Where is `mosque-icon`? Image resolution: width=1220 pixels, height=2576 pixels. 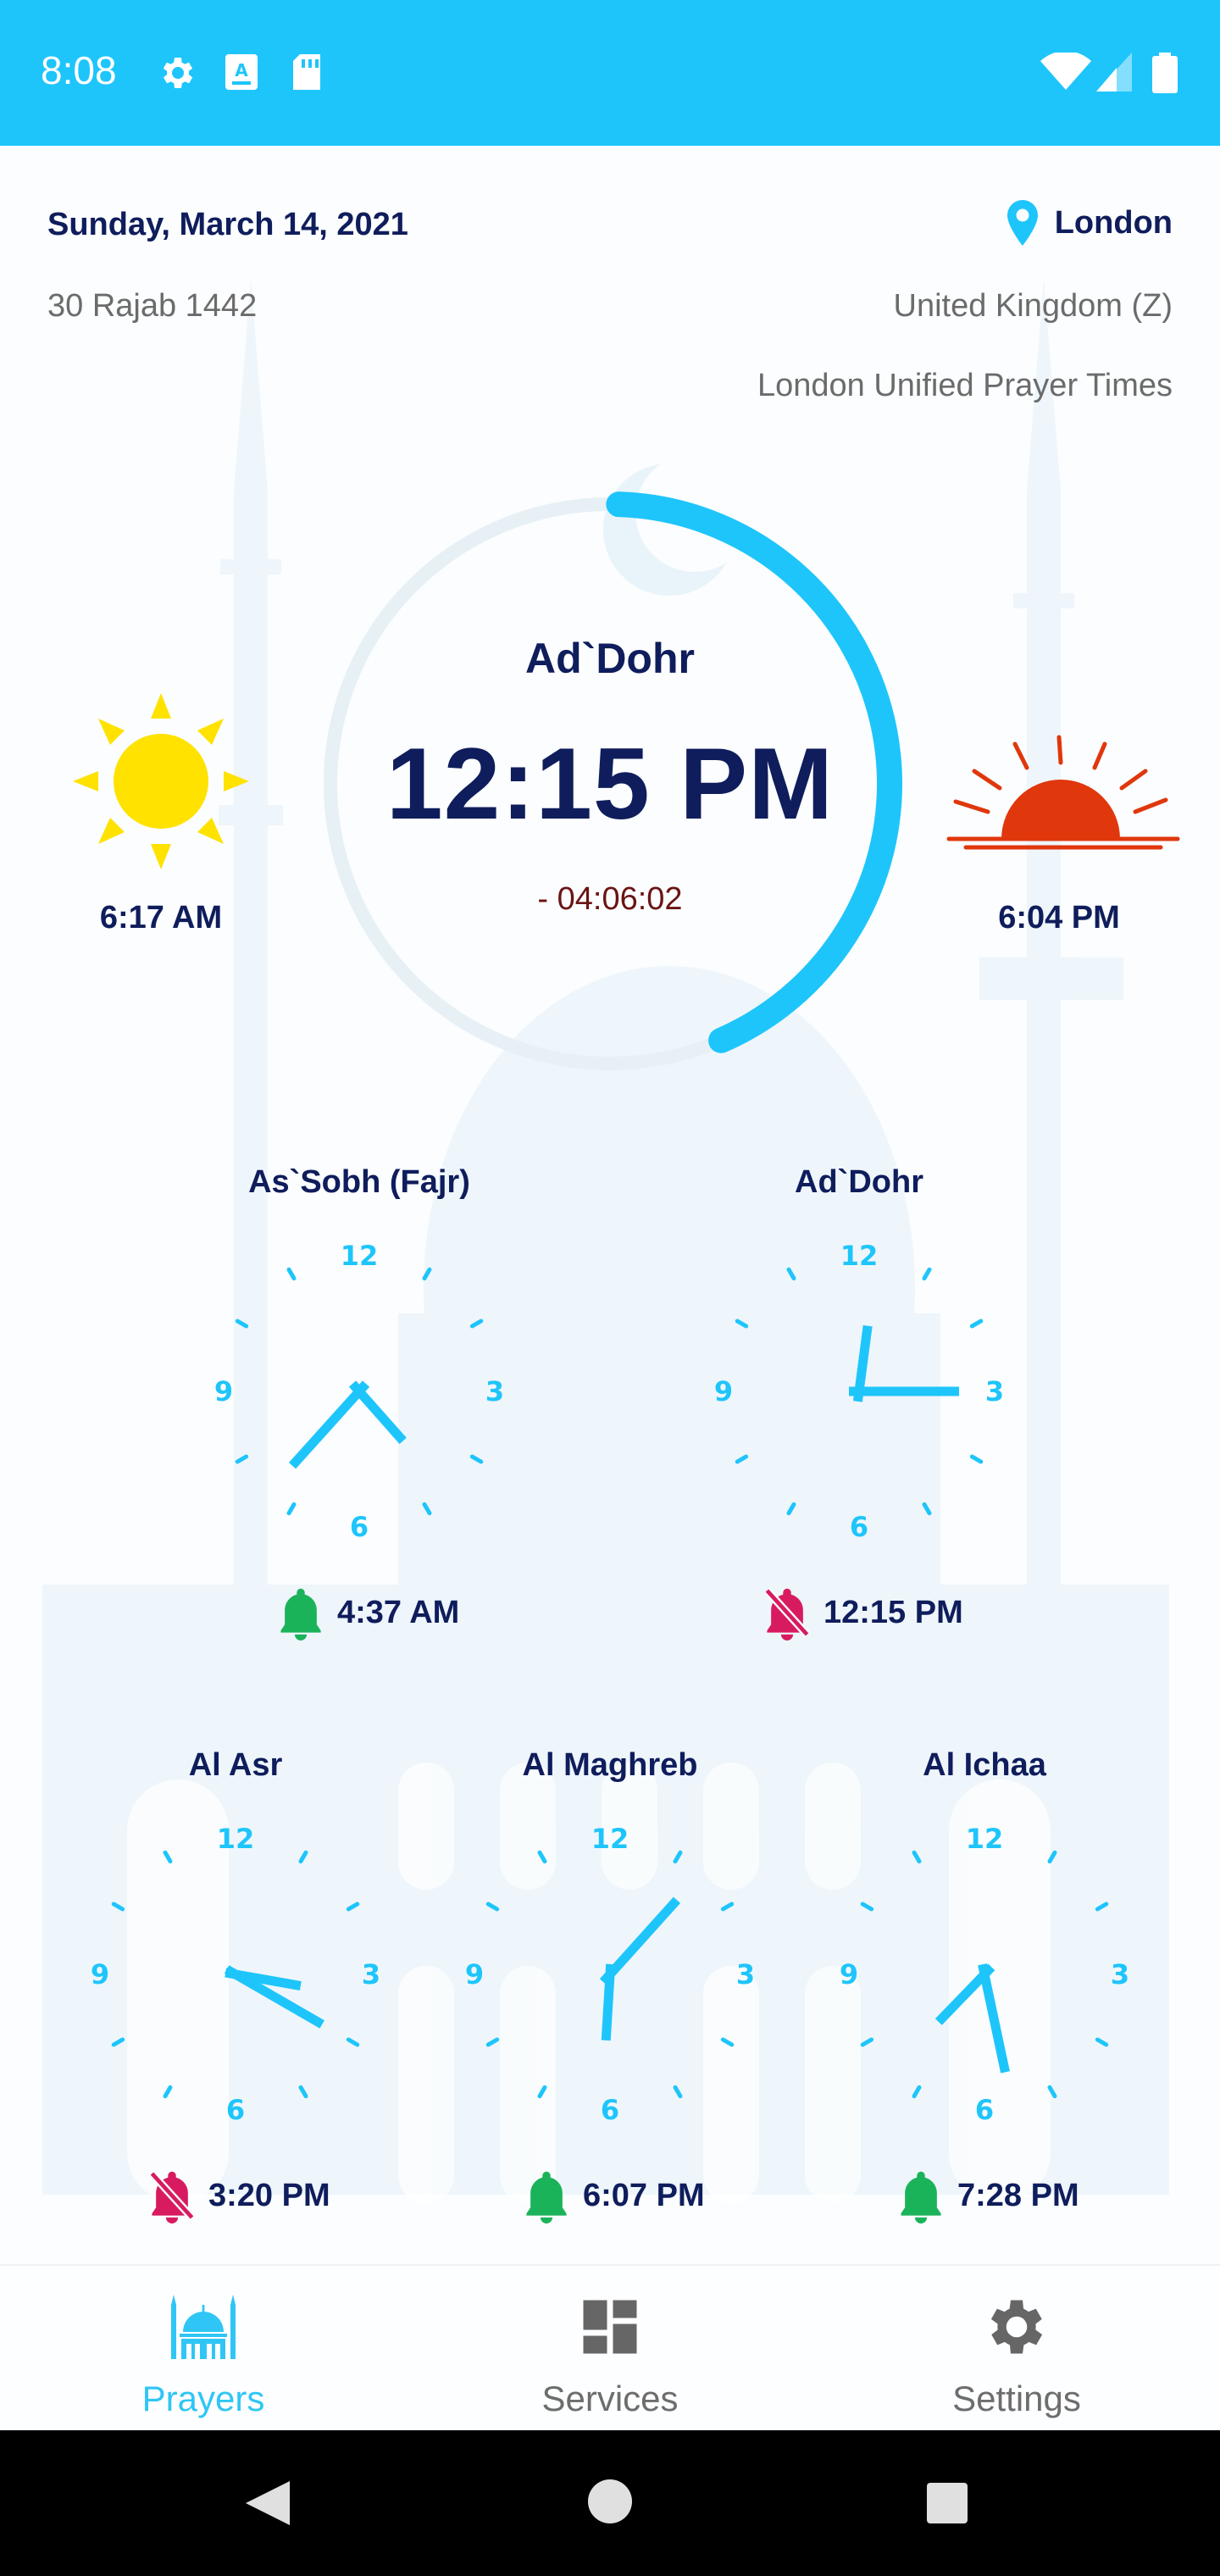 mosque-icon is located at coordinates (203, 2327).